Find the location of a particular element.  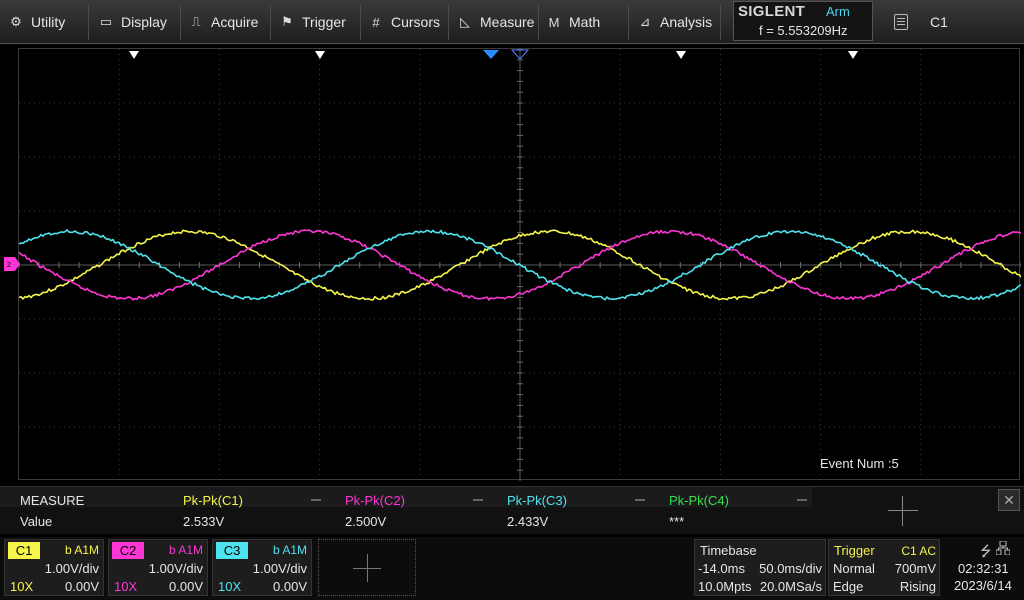

trigger-markers is located at coordinates (493, 54).